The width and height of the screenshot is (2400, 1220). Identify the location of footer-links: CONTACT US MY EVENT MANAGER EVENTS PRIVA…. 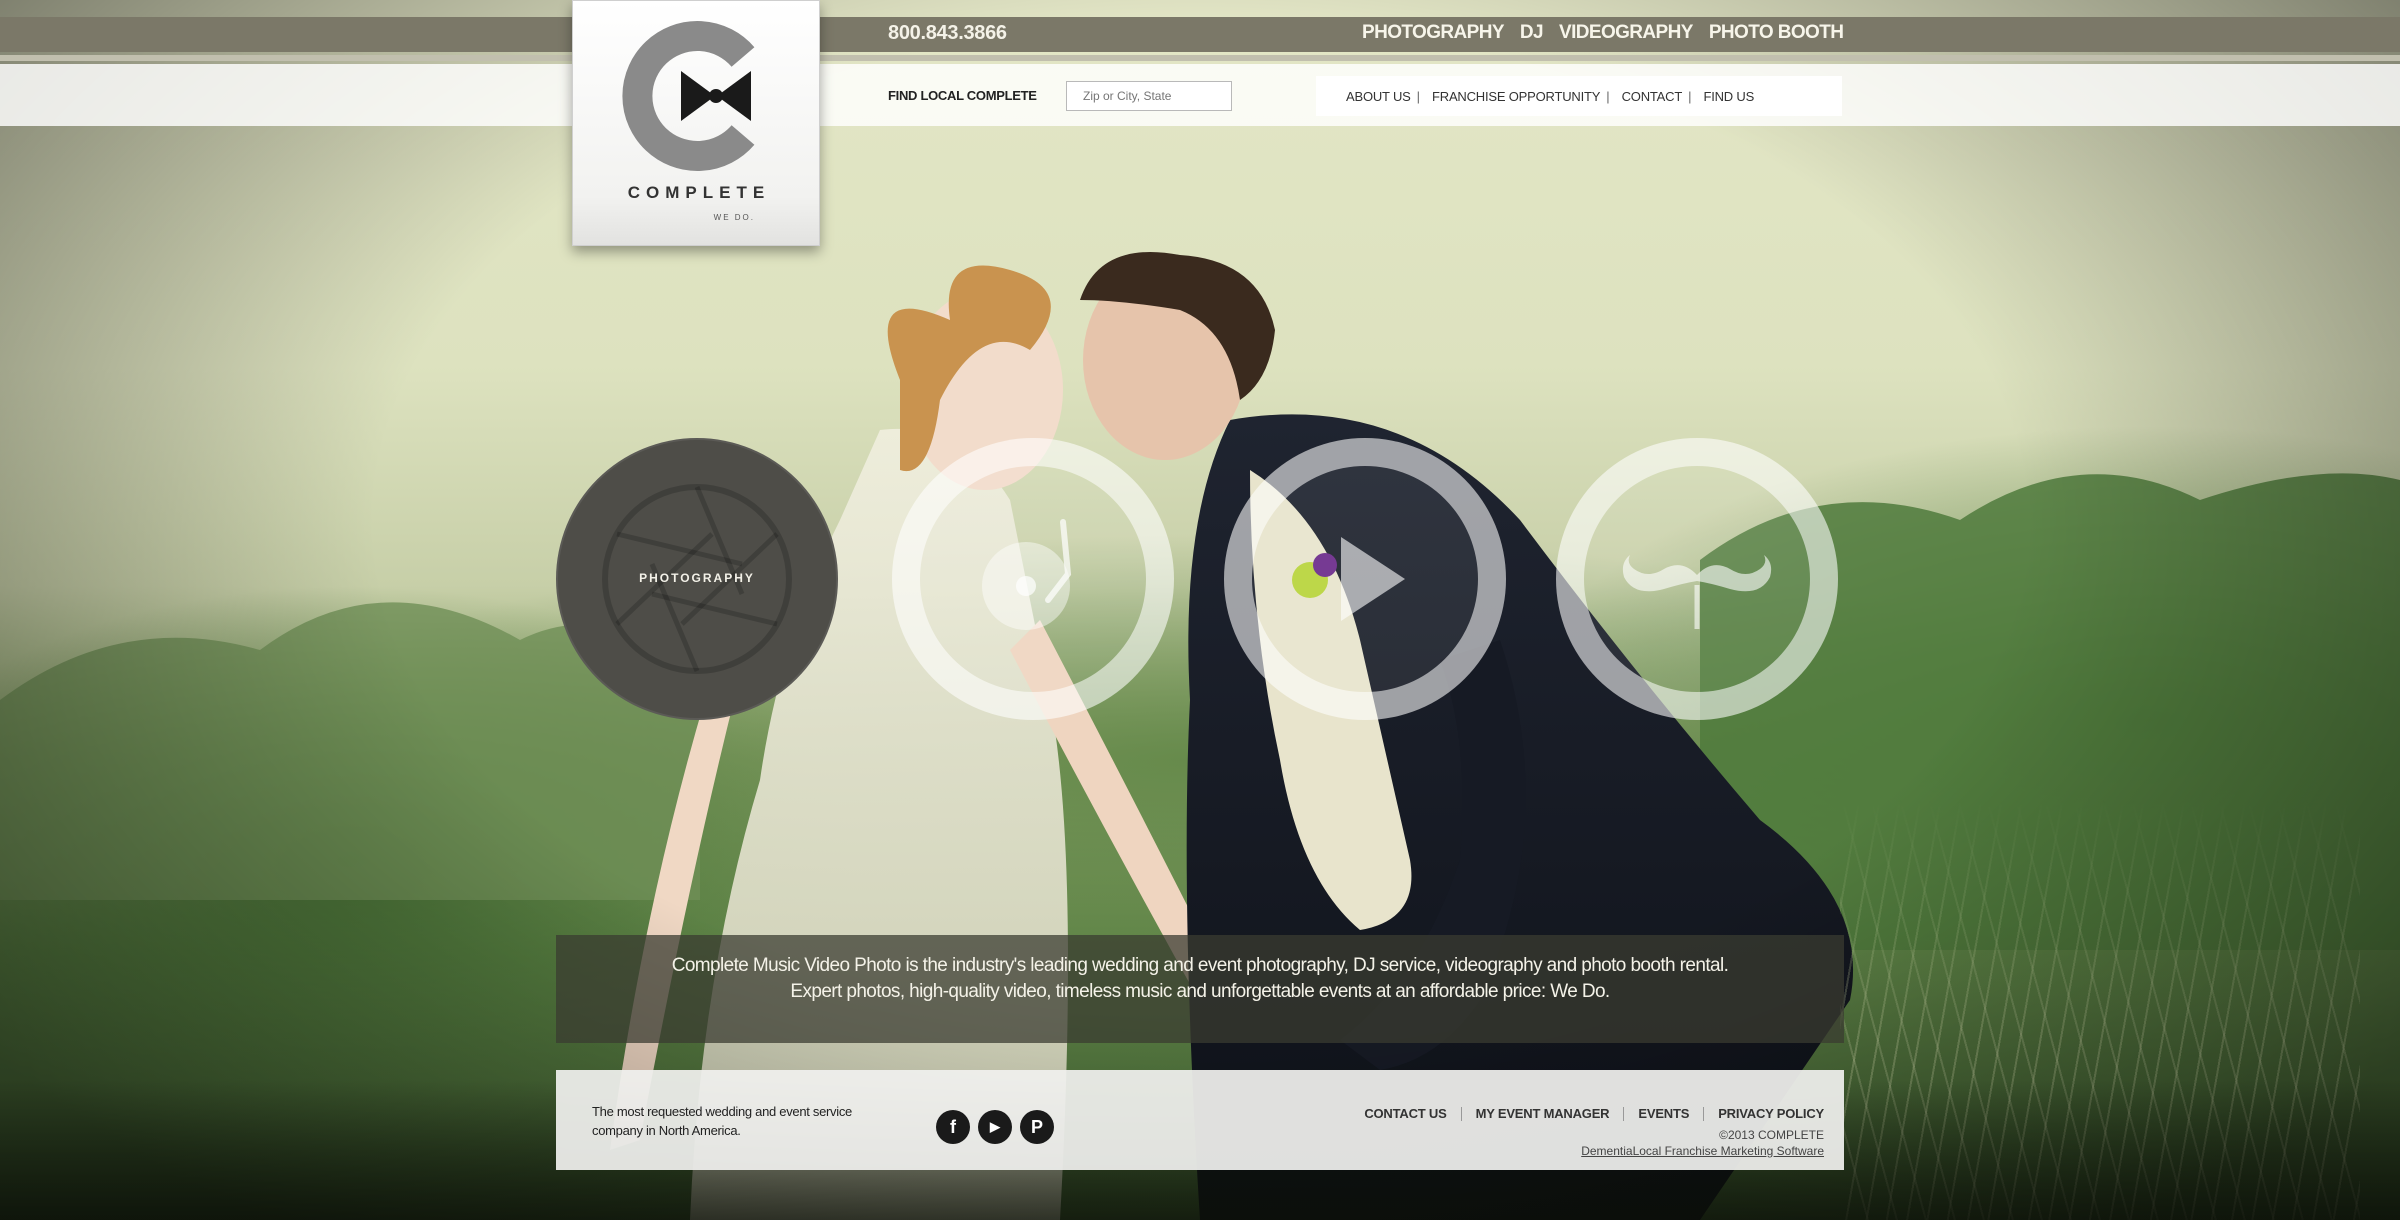
(1594, 1113).